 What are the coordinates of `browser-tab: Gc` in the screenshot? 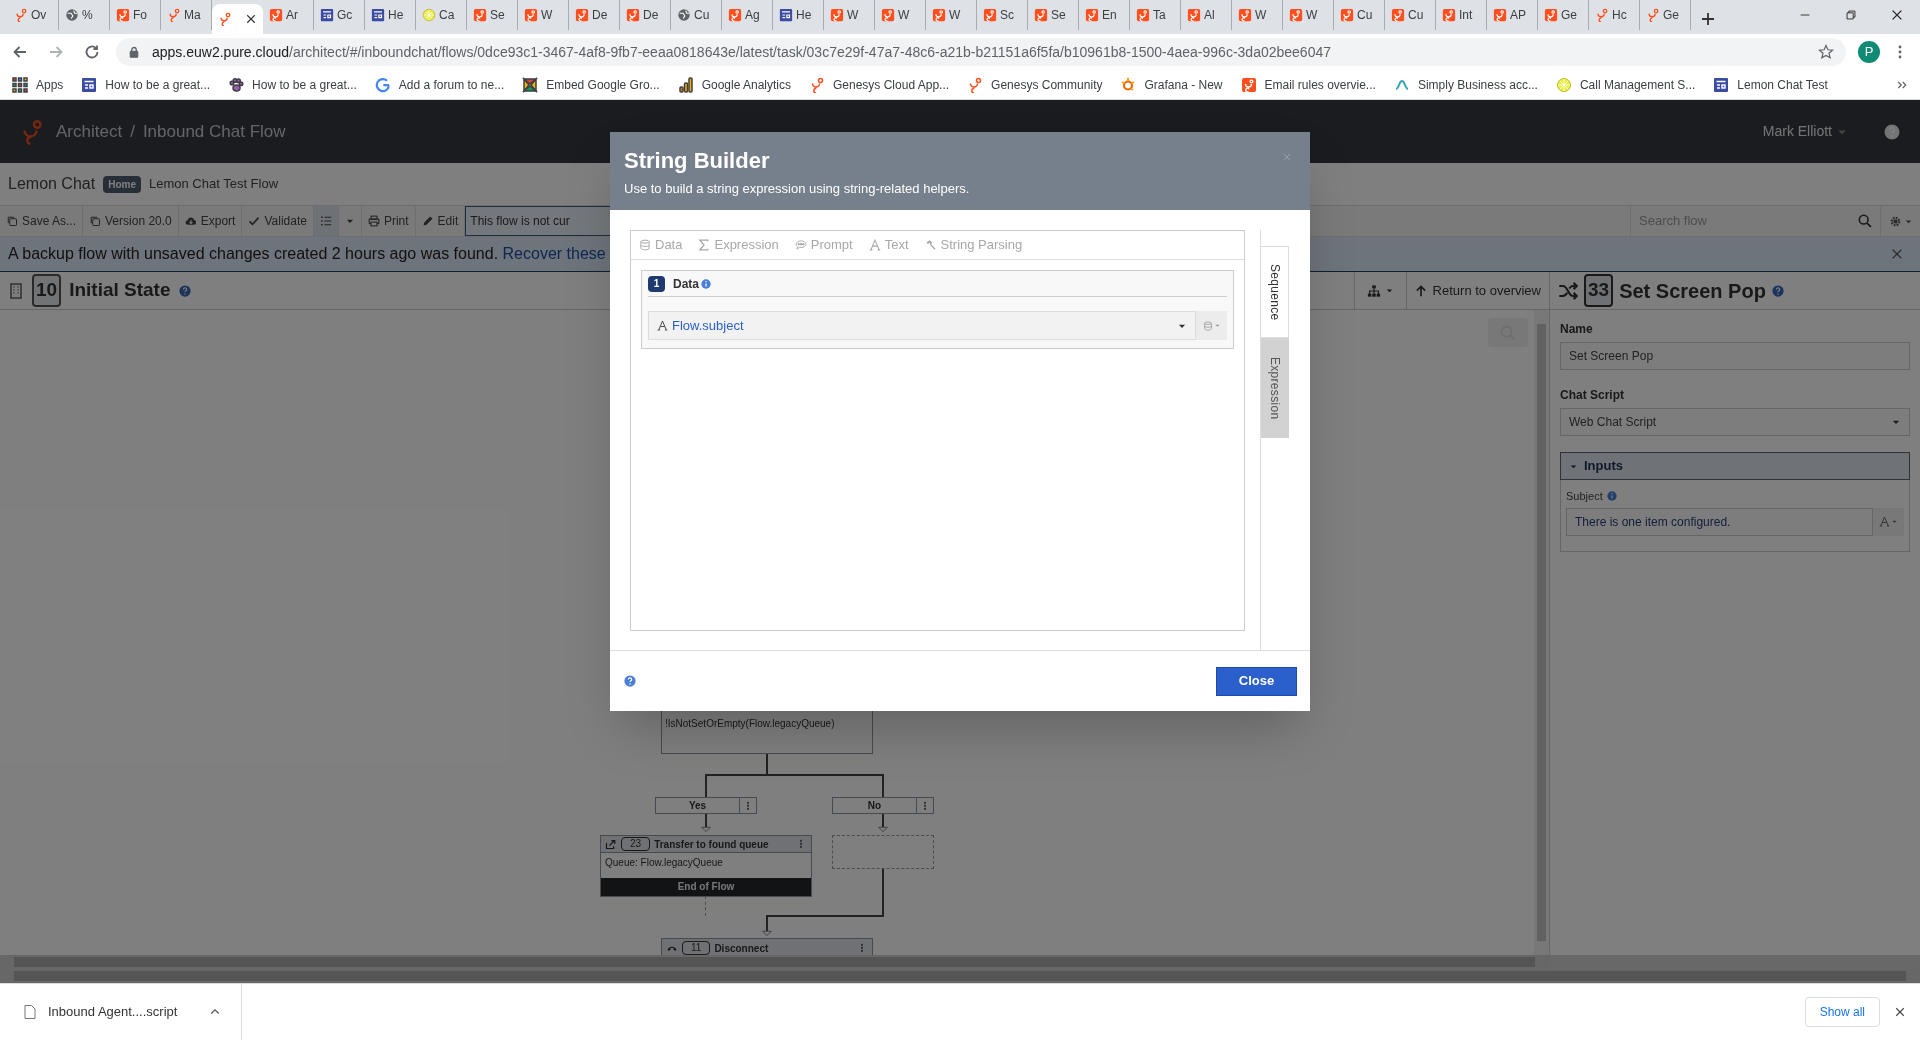 It's located at (339, 15).